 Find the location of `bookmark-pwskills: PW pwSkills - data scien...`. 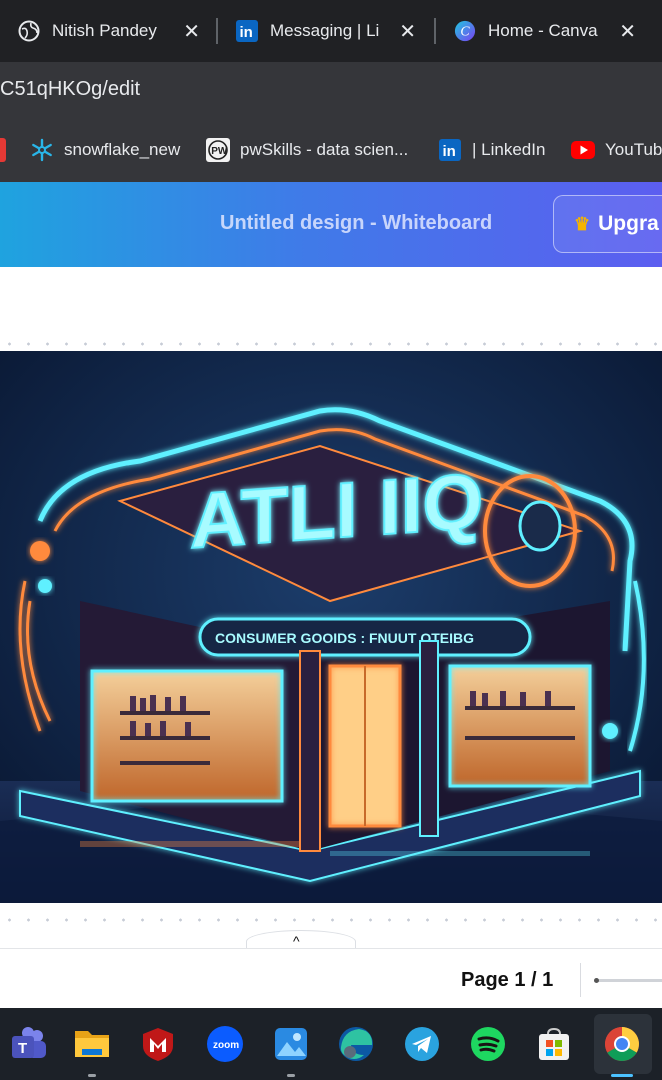

bookmark-pwskills: PW pwSkills - data scien... is located at coordinates (307, 150).